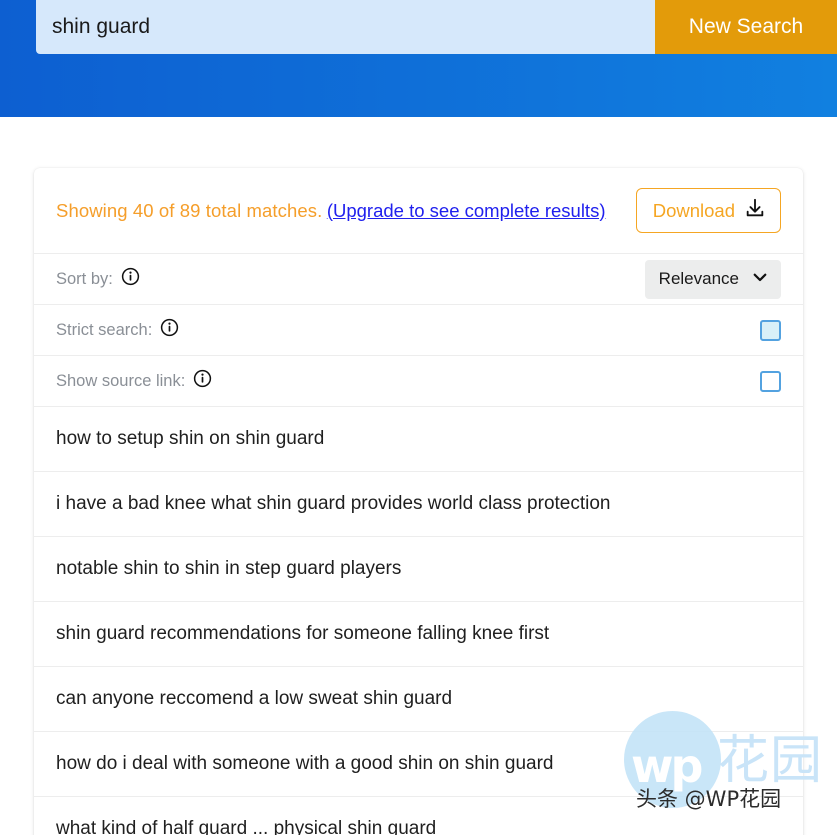 The image size is (837, 835). I want to click on strict-search-label: Strict search:, so click(104, 329).